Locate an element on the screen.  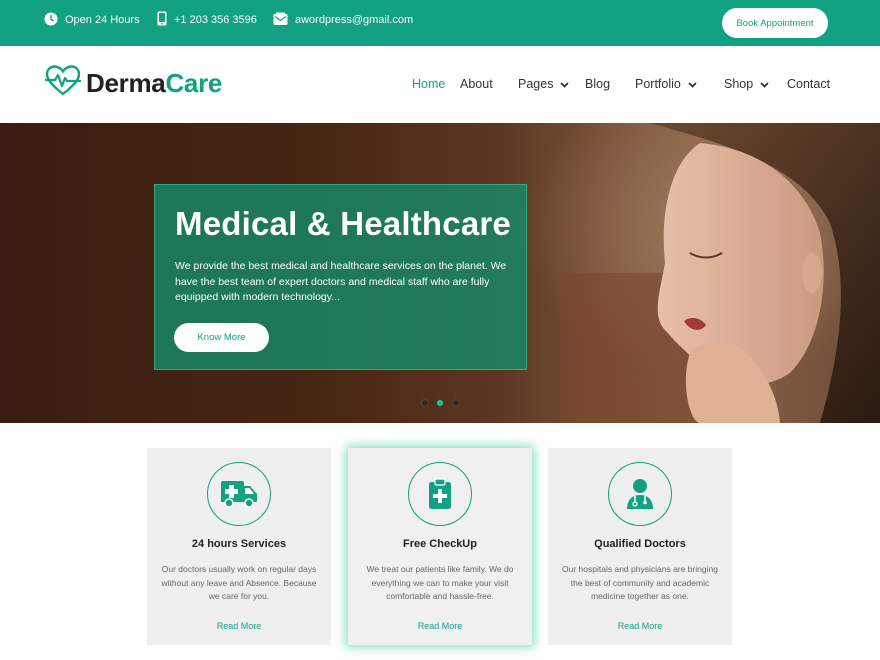
ambulance-icon is located at coordinates (239, 494).